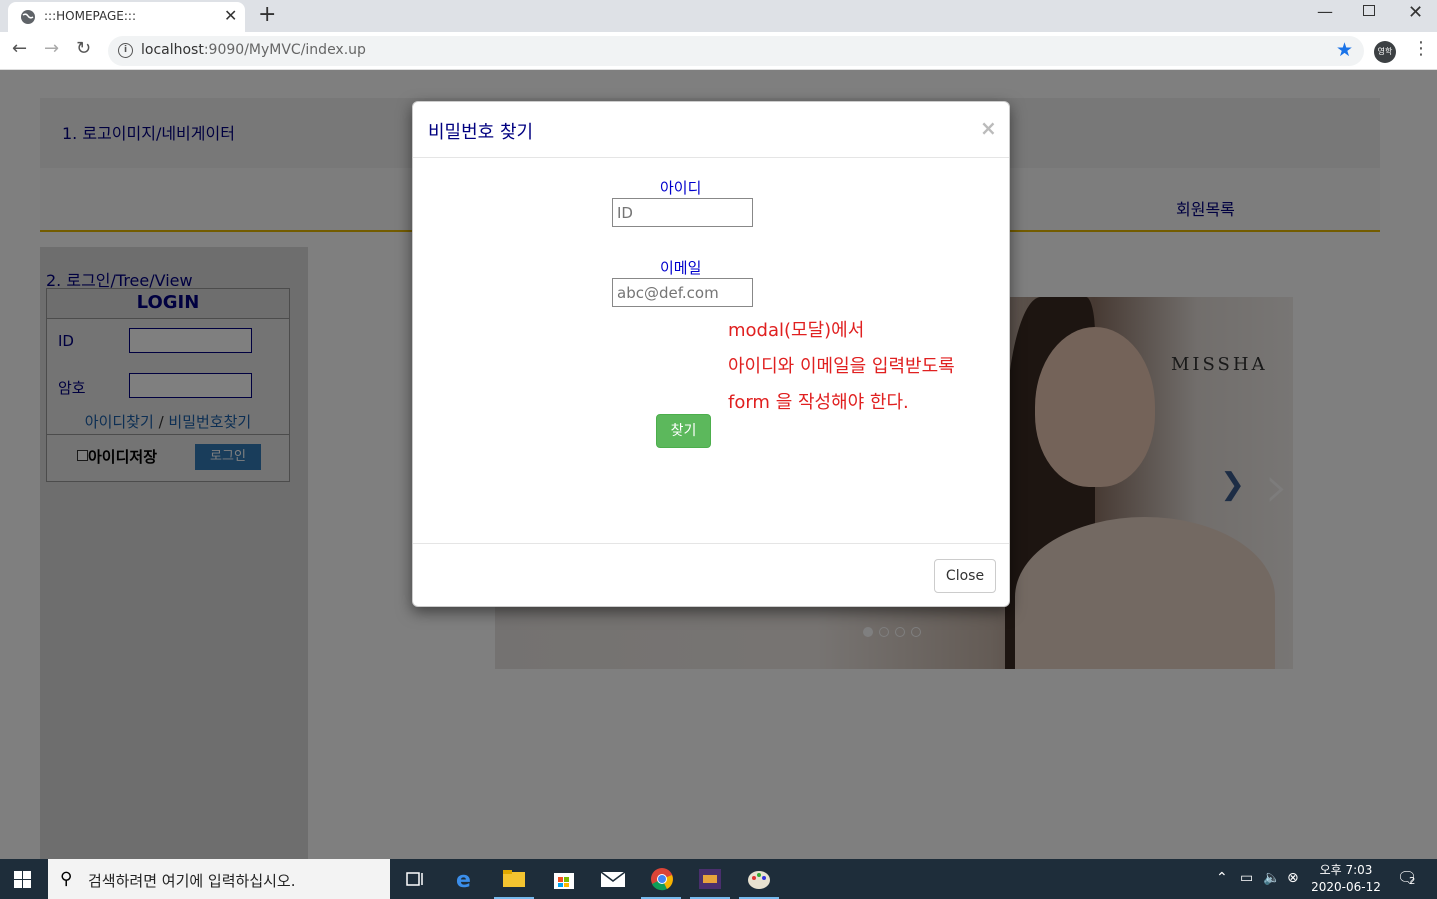 This screenshot has height=899, width=1437. Describe the element at coordinates (51, 48) in the screenshot. I see `forward-icon: →` at that location.